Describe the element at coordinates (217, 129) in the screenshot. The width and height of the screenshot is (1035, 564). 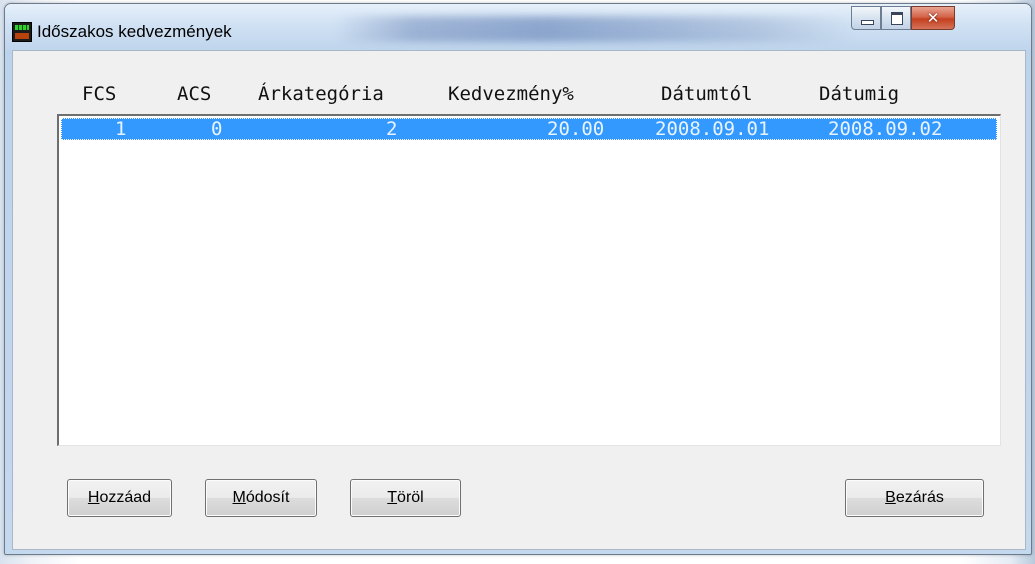
I see `cell-acs: 0` at that location.